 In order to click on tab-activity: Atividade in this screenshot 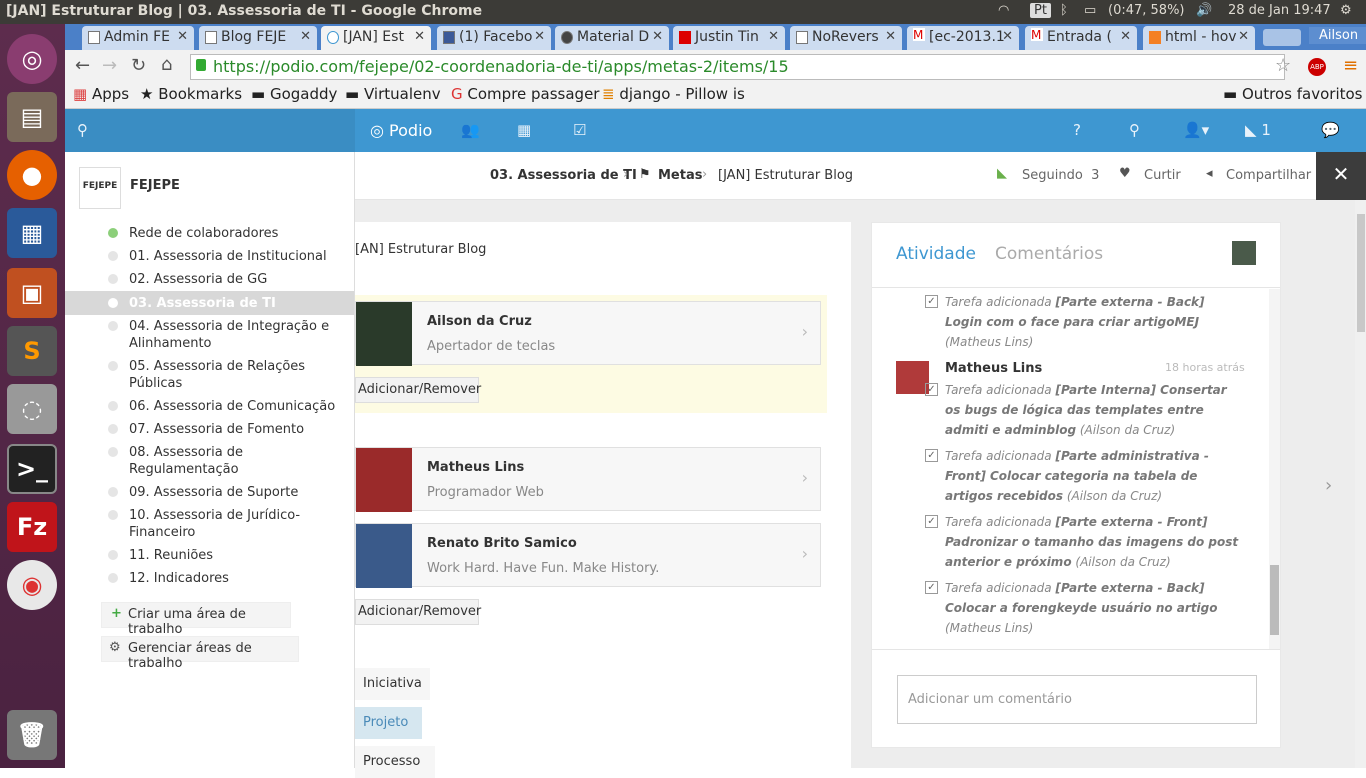, I will do `click(936, 254)`.